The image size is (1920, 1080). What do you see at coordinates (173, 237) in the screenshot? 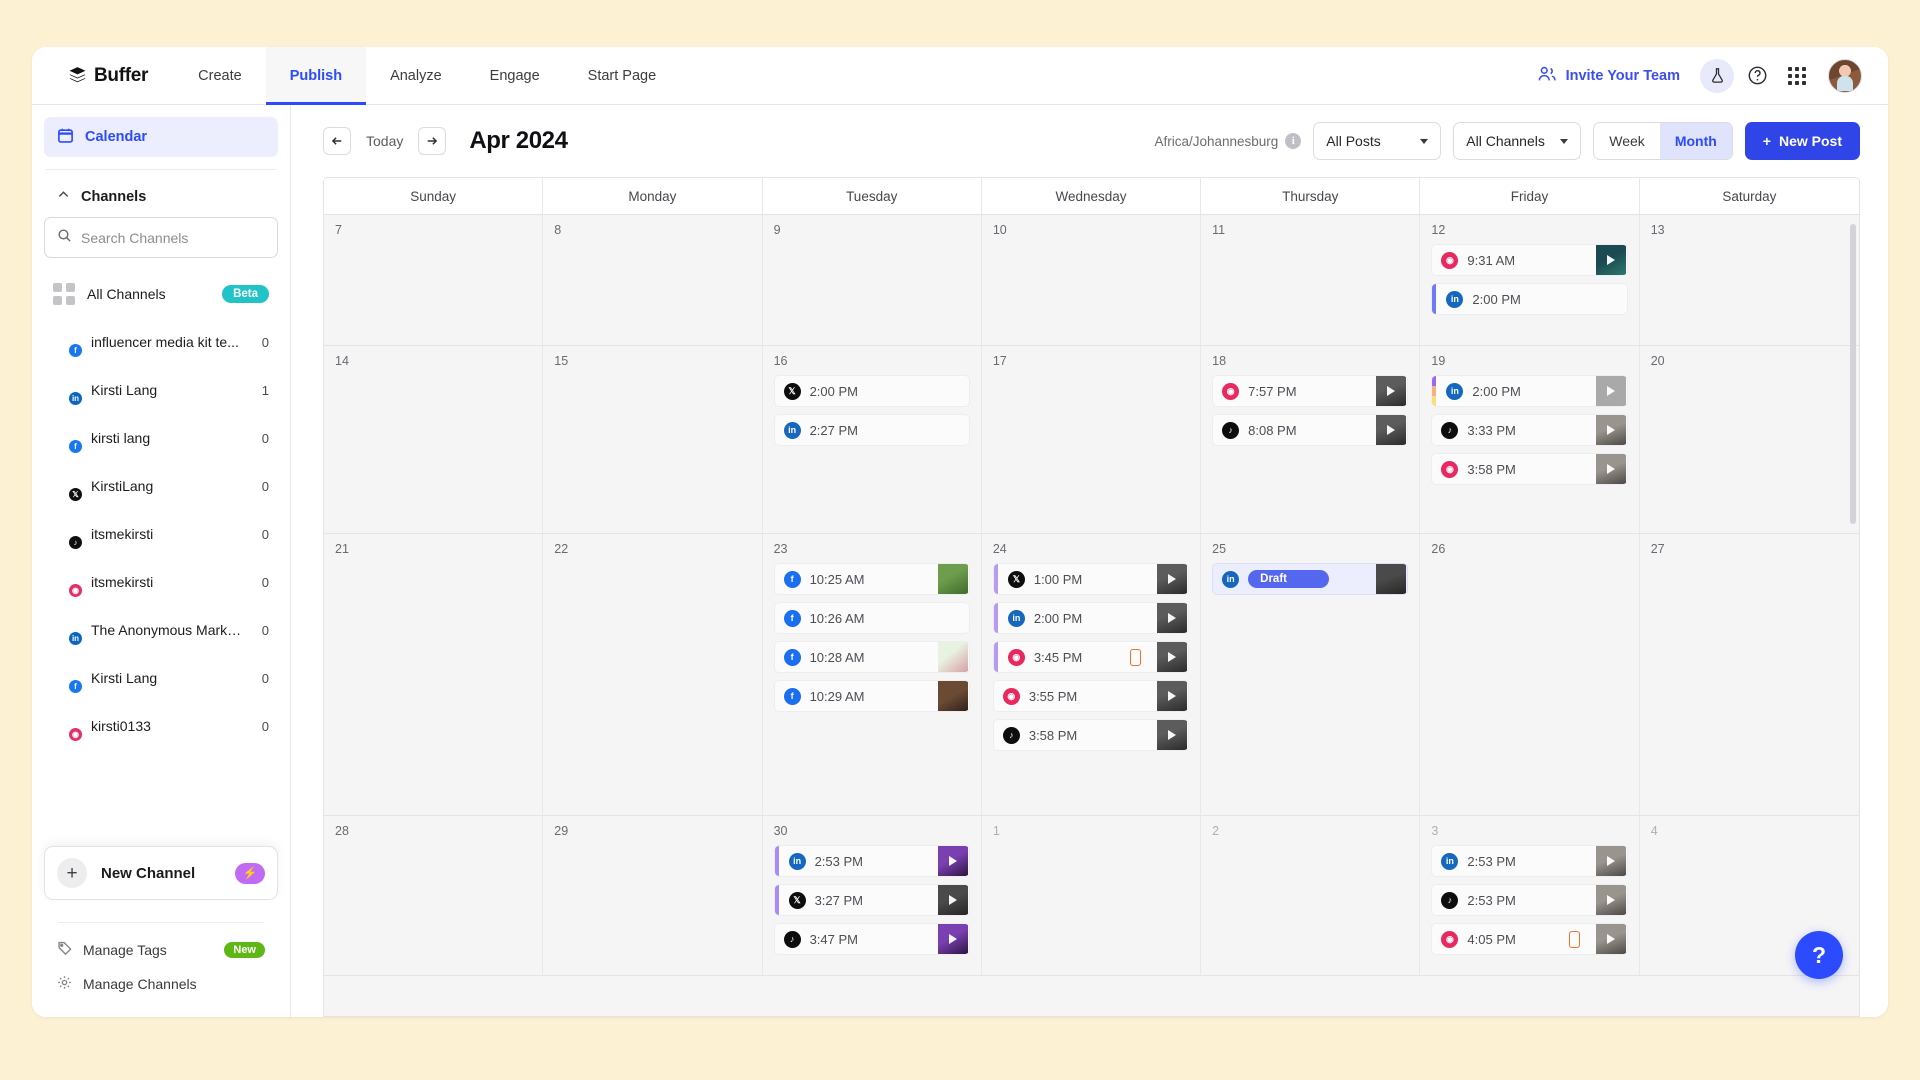
I see `search-input` at bounding box center [173, 237].